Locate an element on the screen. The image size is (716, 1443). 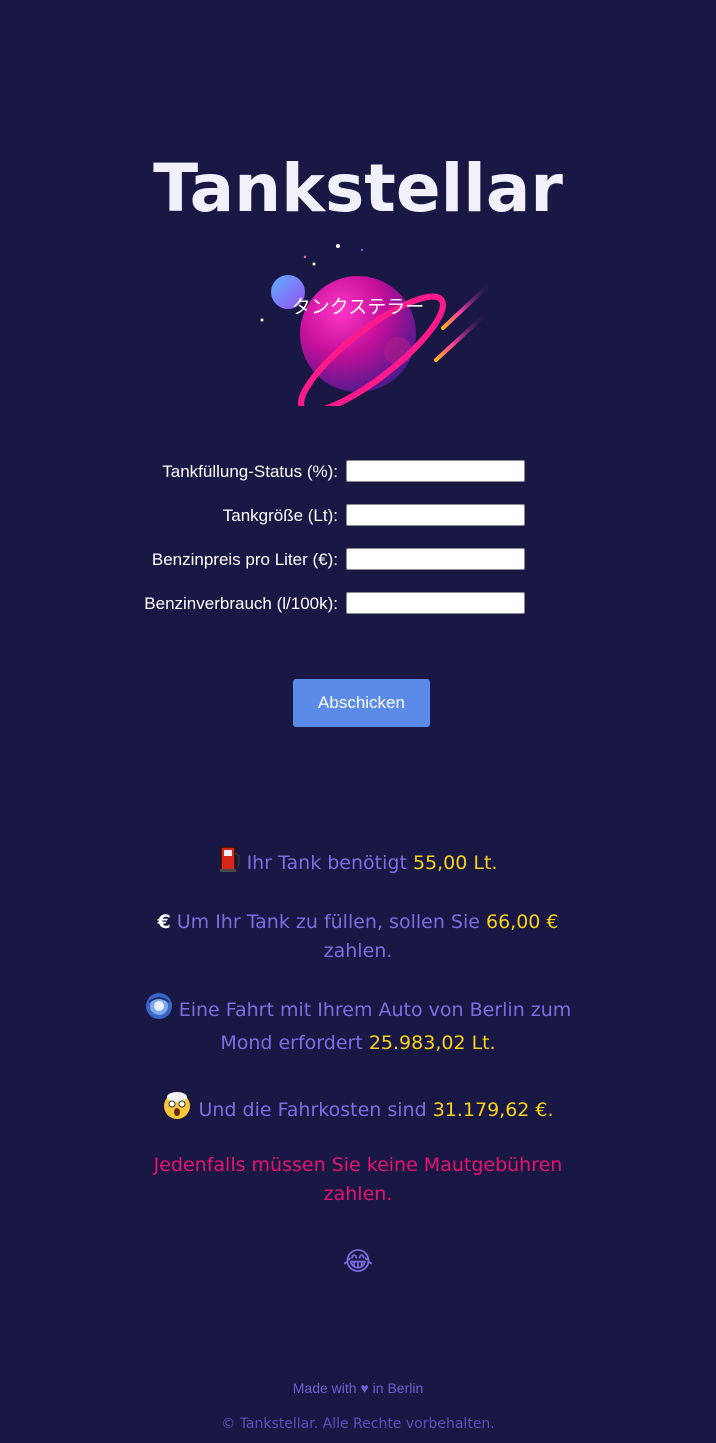
tank-status-input is located at coordinates (435, 471).